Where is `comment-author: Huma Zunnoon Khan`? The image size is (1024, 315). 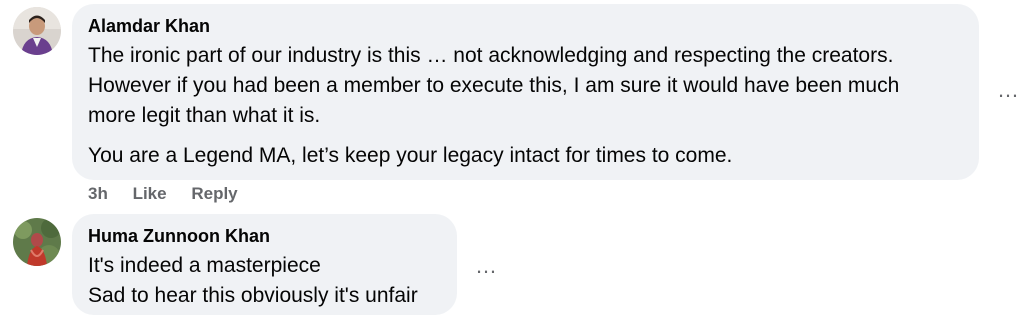 comment-author: Huma Zunnoon Khan is located at coordinates (264, 236).